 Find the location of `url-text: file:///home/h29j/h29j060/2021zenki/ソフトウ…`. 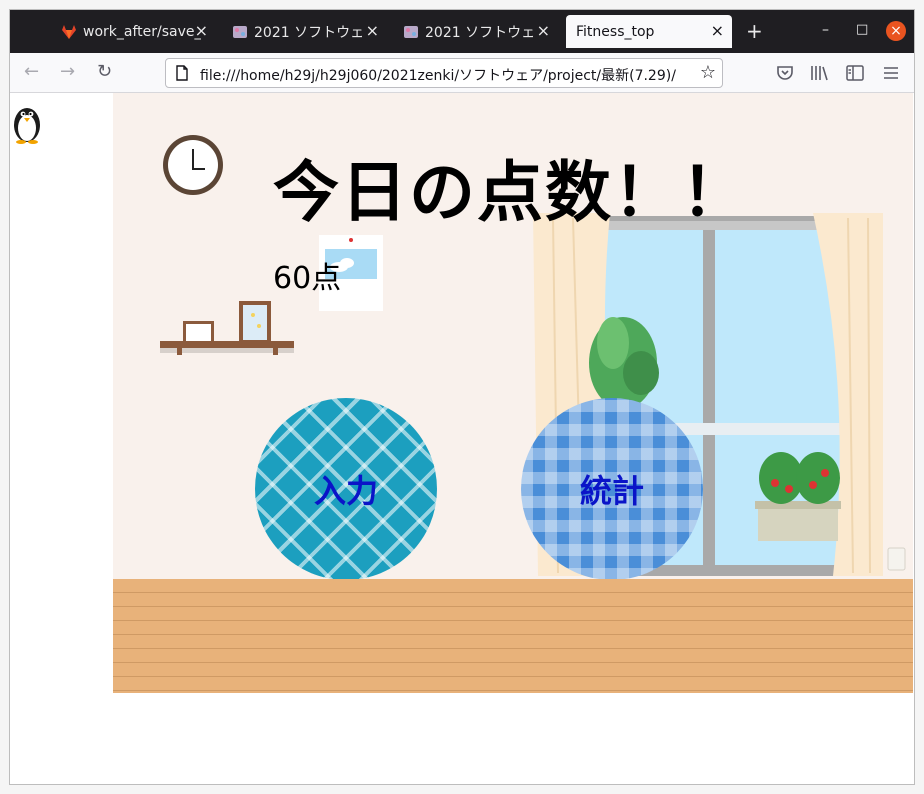

url-text: file:///home/h29j/h29j060/2021zenki/ソフトウ… is located at coordinates (438, 76).